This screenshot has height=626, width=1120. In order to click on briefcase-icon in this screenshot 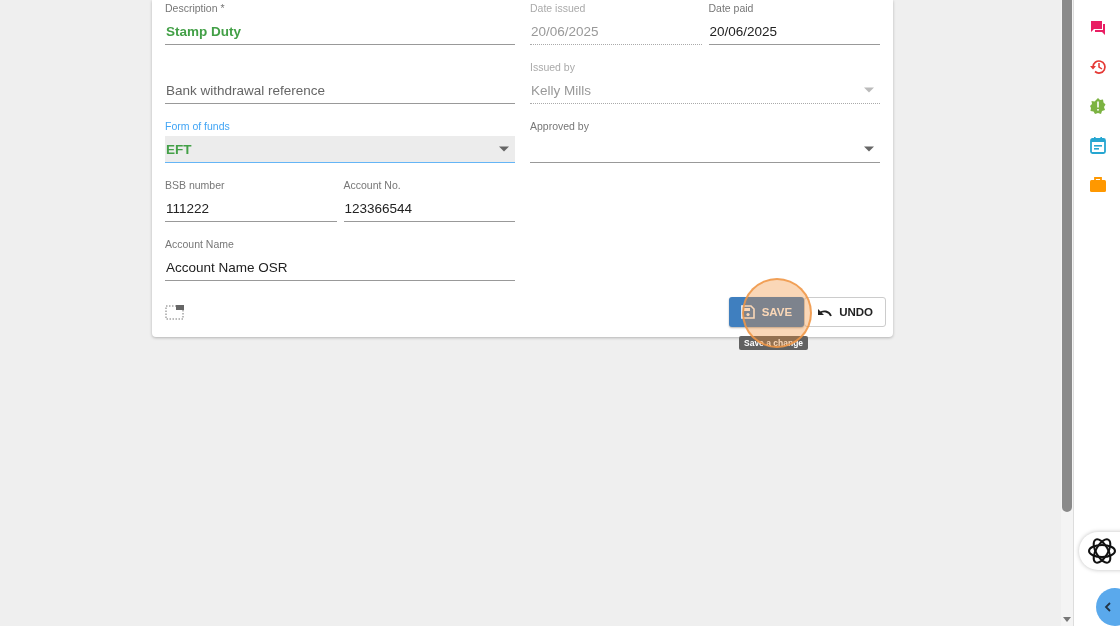, I will do `click(1098, 184)`.